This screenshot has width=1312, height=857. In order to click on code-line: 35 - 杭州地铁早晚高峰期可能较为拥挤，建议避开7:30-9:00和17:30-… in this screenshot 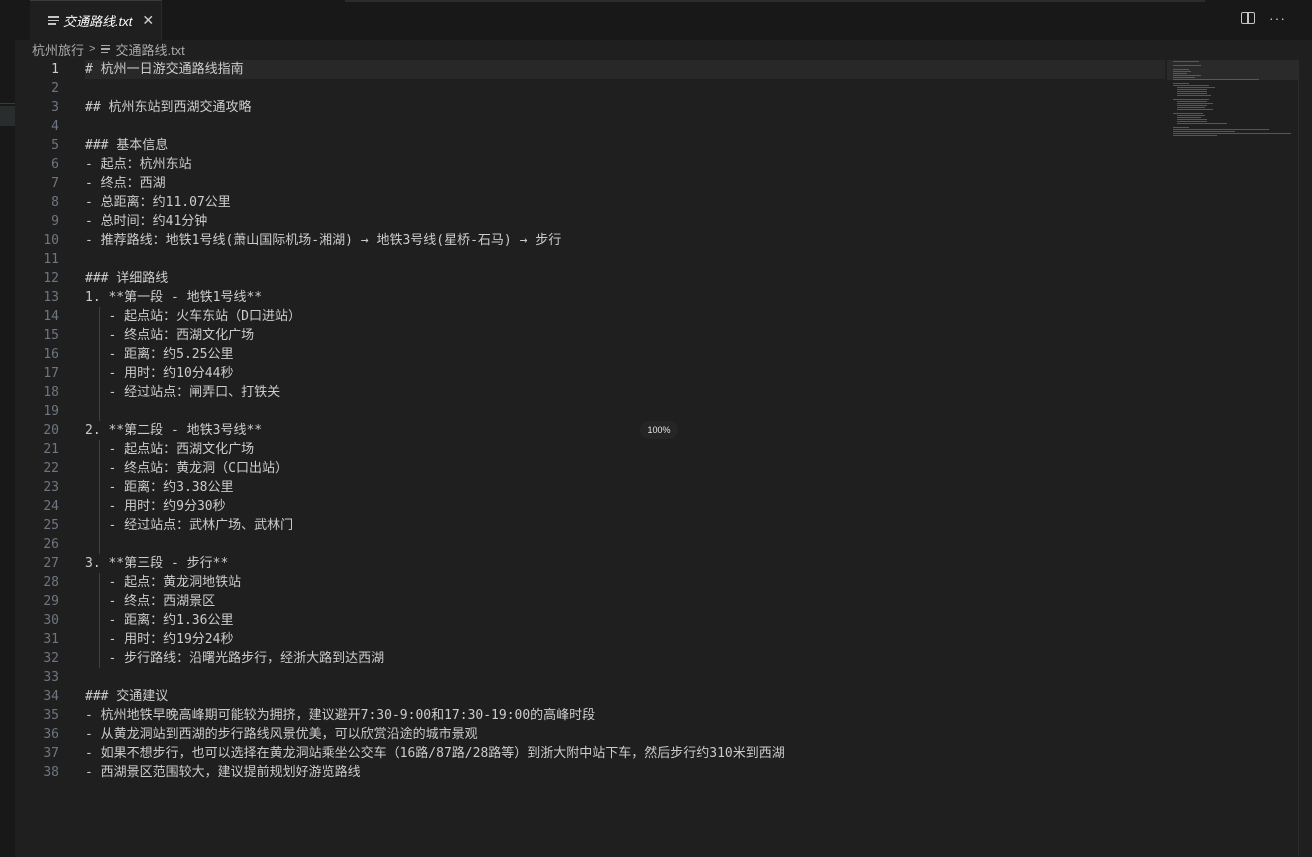, I will do `click(590, 715)`.